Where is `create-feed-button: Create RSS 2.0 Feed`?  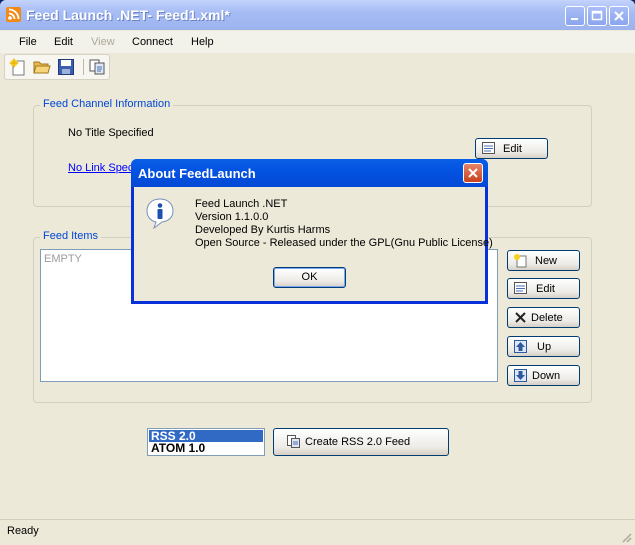 create-feed-button: Create RSS 2.0 Feed is located at coordinates (361, 442).